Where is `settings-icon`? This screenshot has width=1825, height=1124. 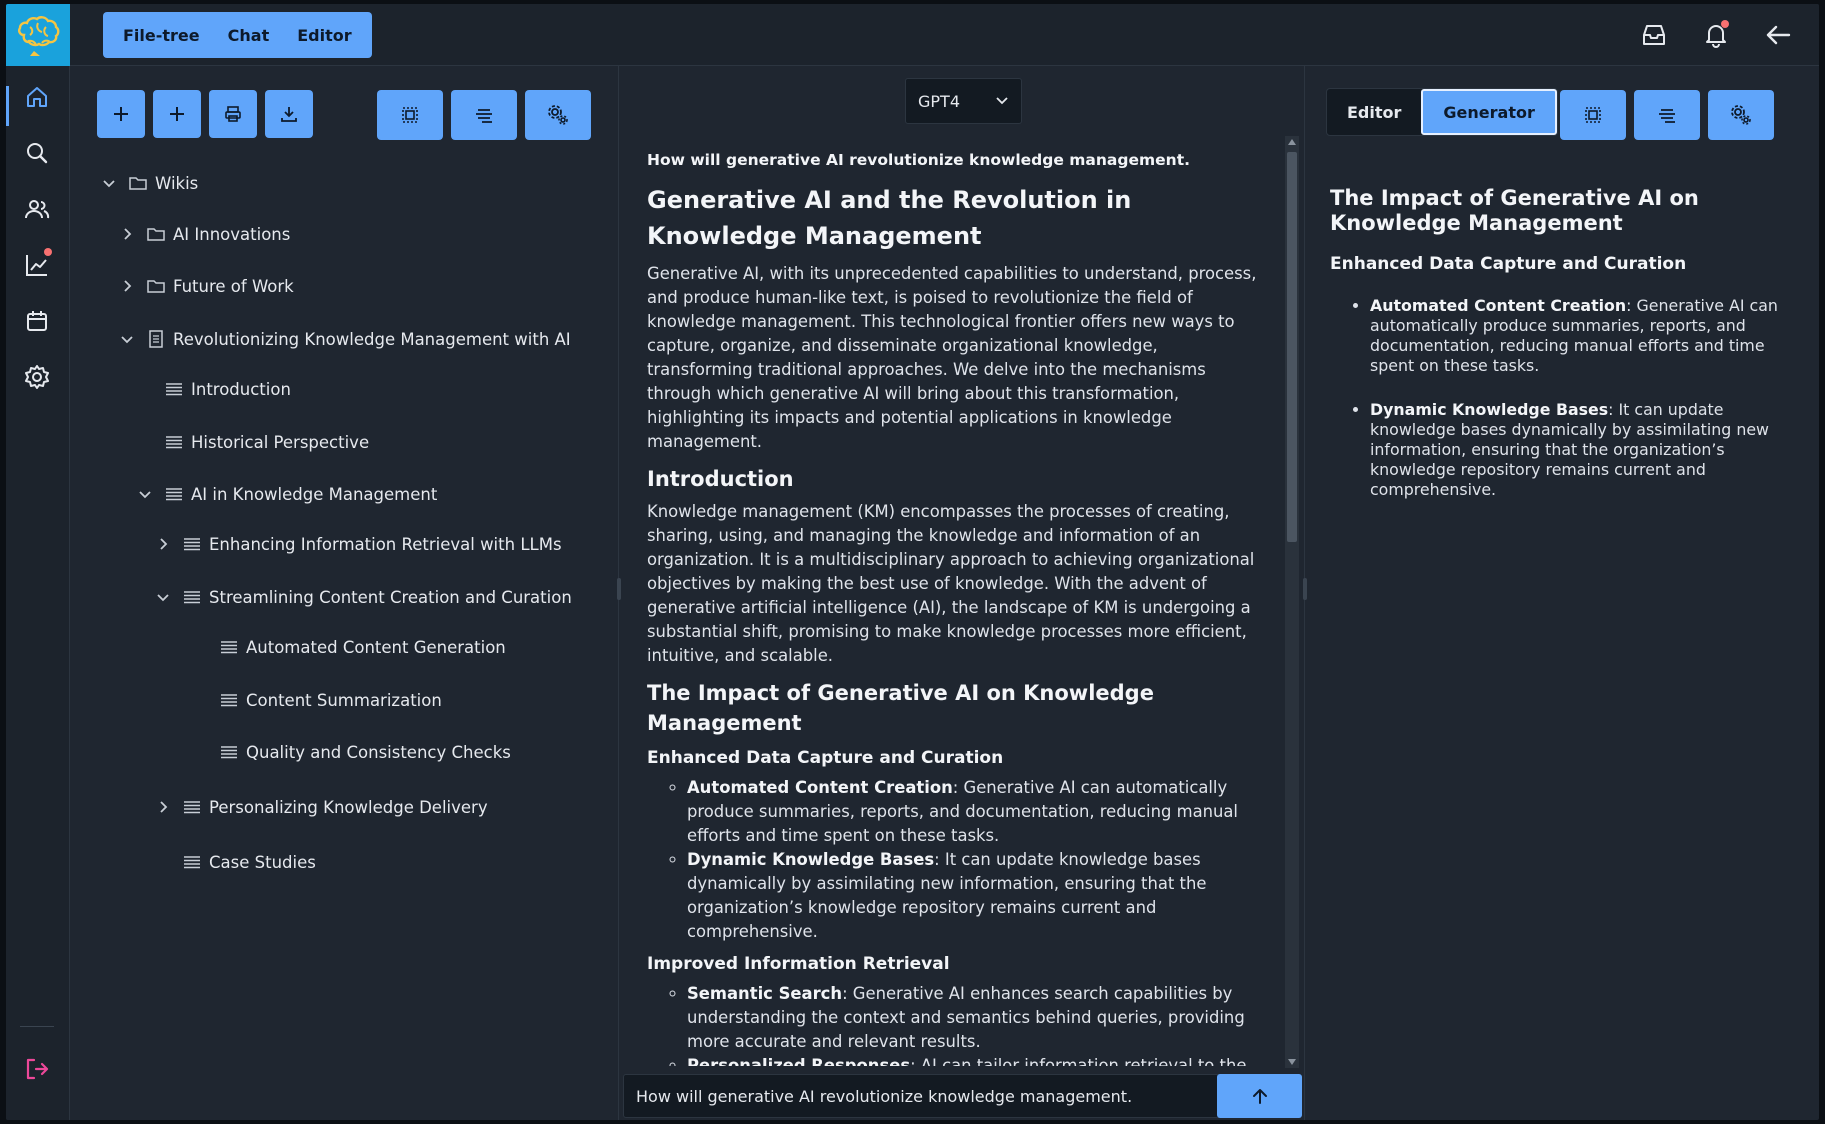
settings-icon is located at coordinates (37, 377).